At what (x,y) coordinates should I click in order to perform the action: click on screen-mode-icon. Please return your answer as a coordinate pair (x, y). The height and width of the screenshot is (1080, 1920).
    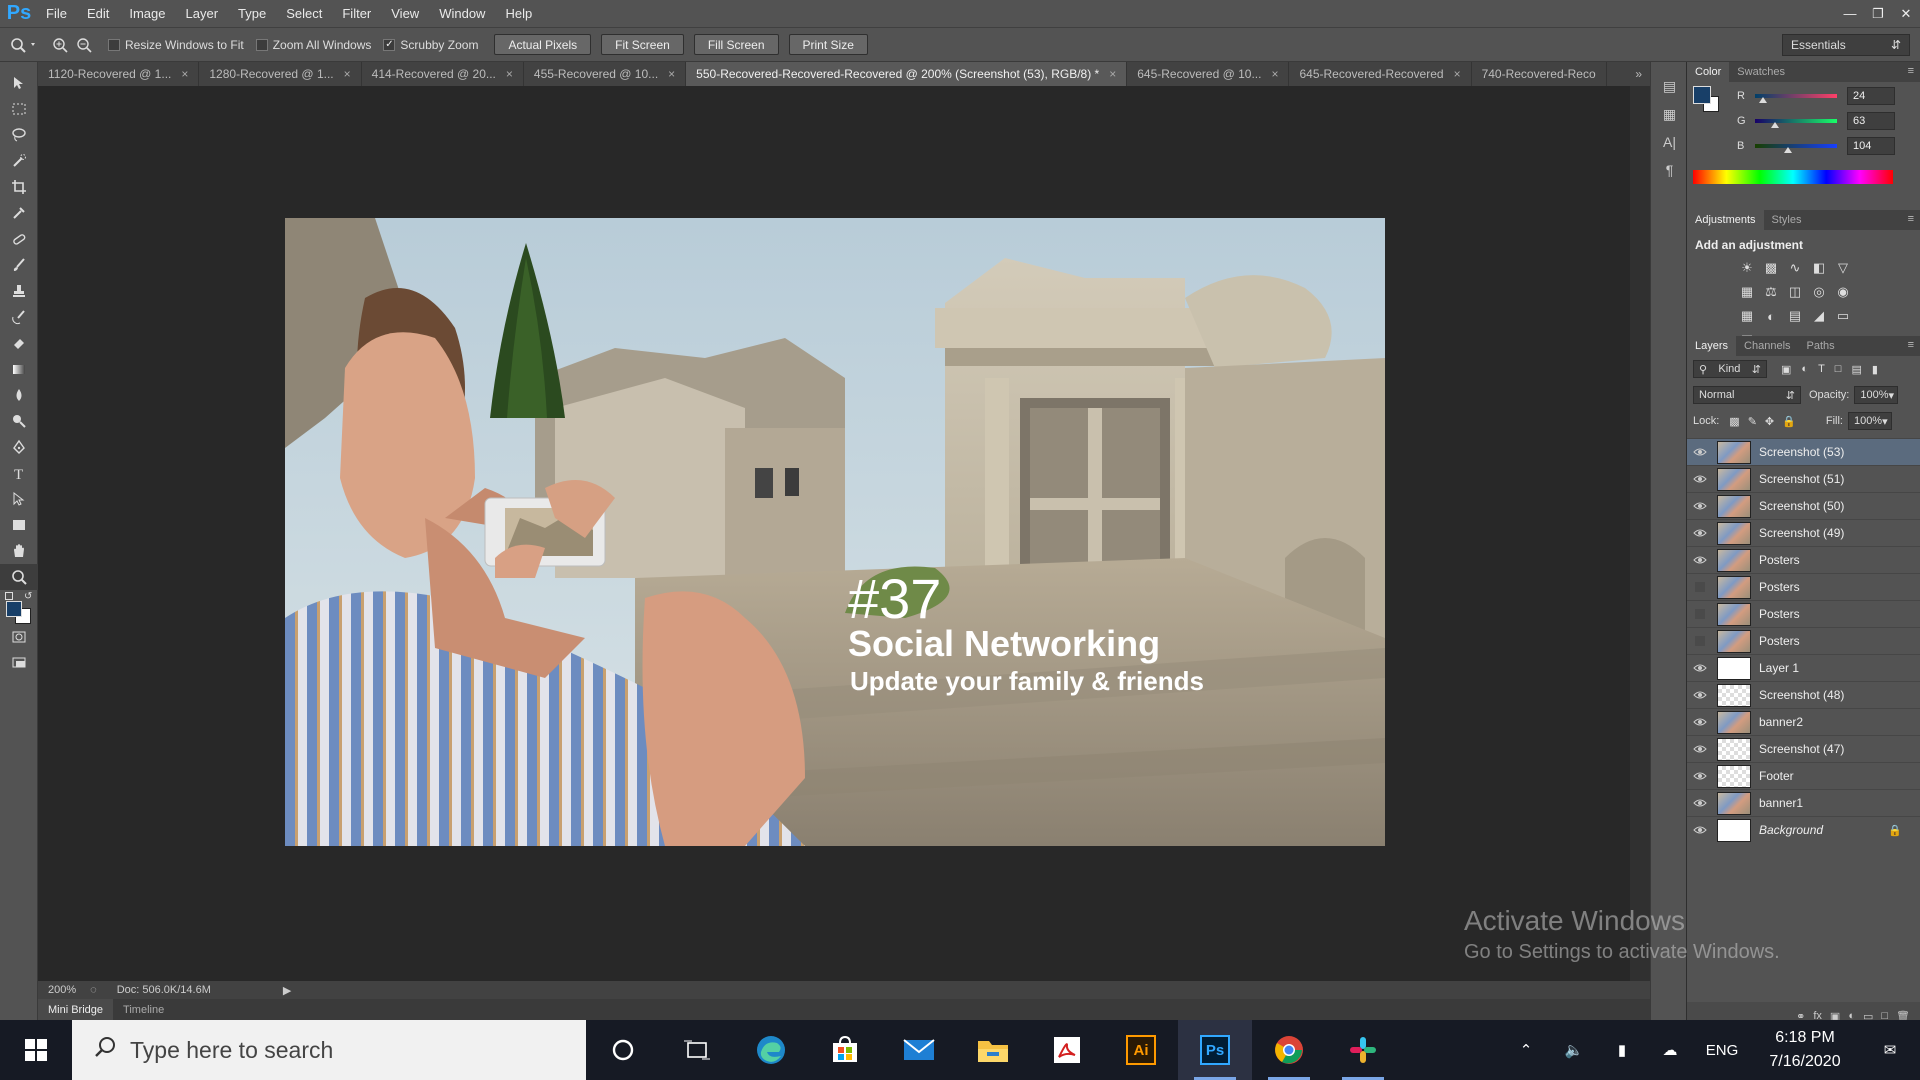
    Looking at the image, I should click on (19, 663).